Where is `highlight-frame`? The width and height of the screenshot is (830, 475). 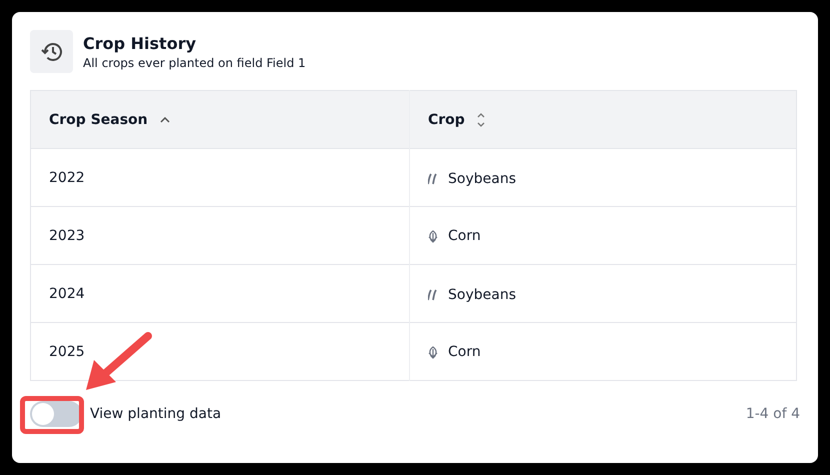 highlight-frame is located at coordinates (52, 415).